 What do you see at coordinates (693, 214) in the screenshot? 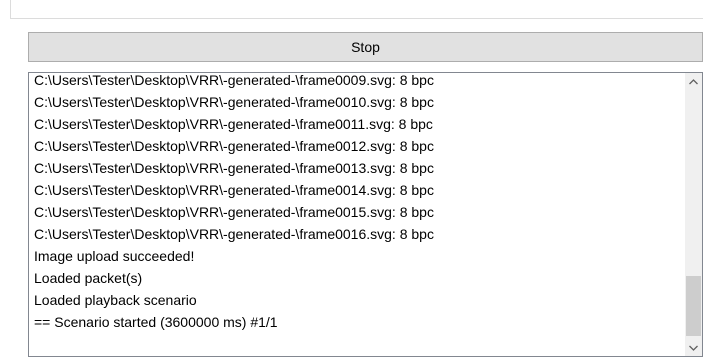
I see `vertical-scrollbar` at bounding box center [693, 214].